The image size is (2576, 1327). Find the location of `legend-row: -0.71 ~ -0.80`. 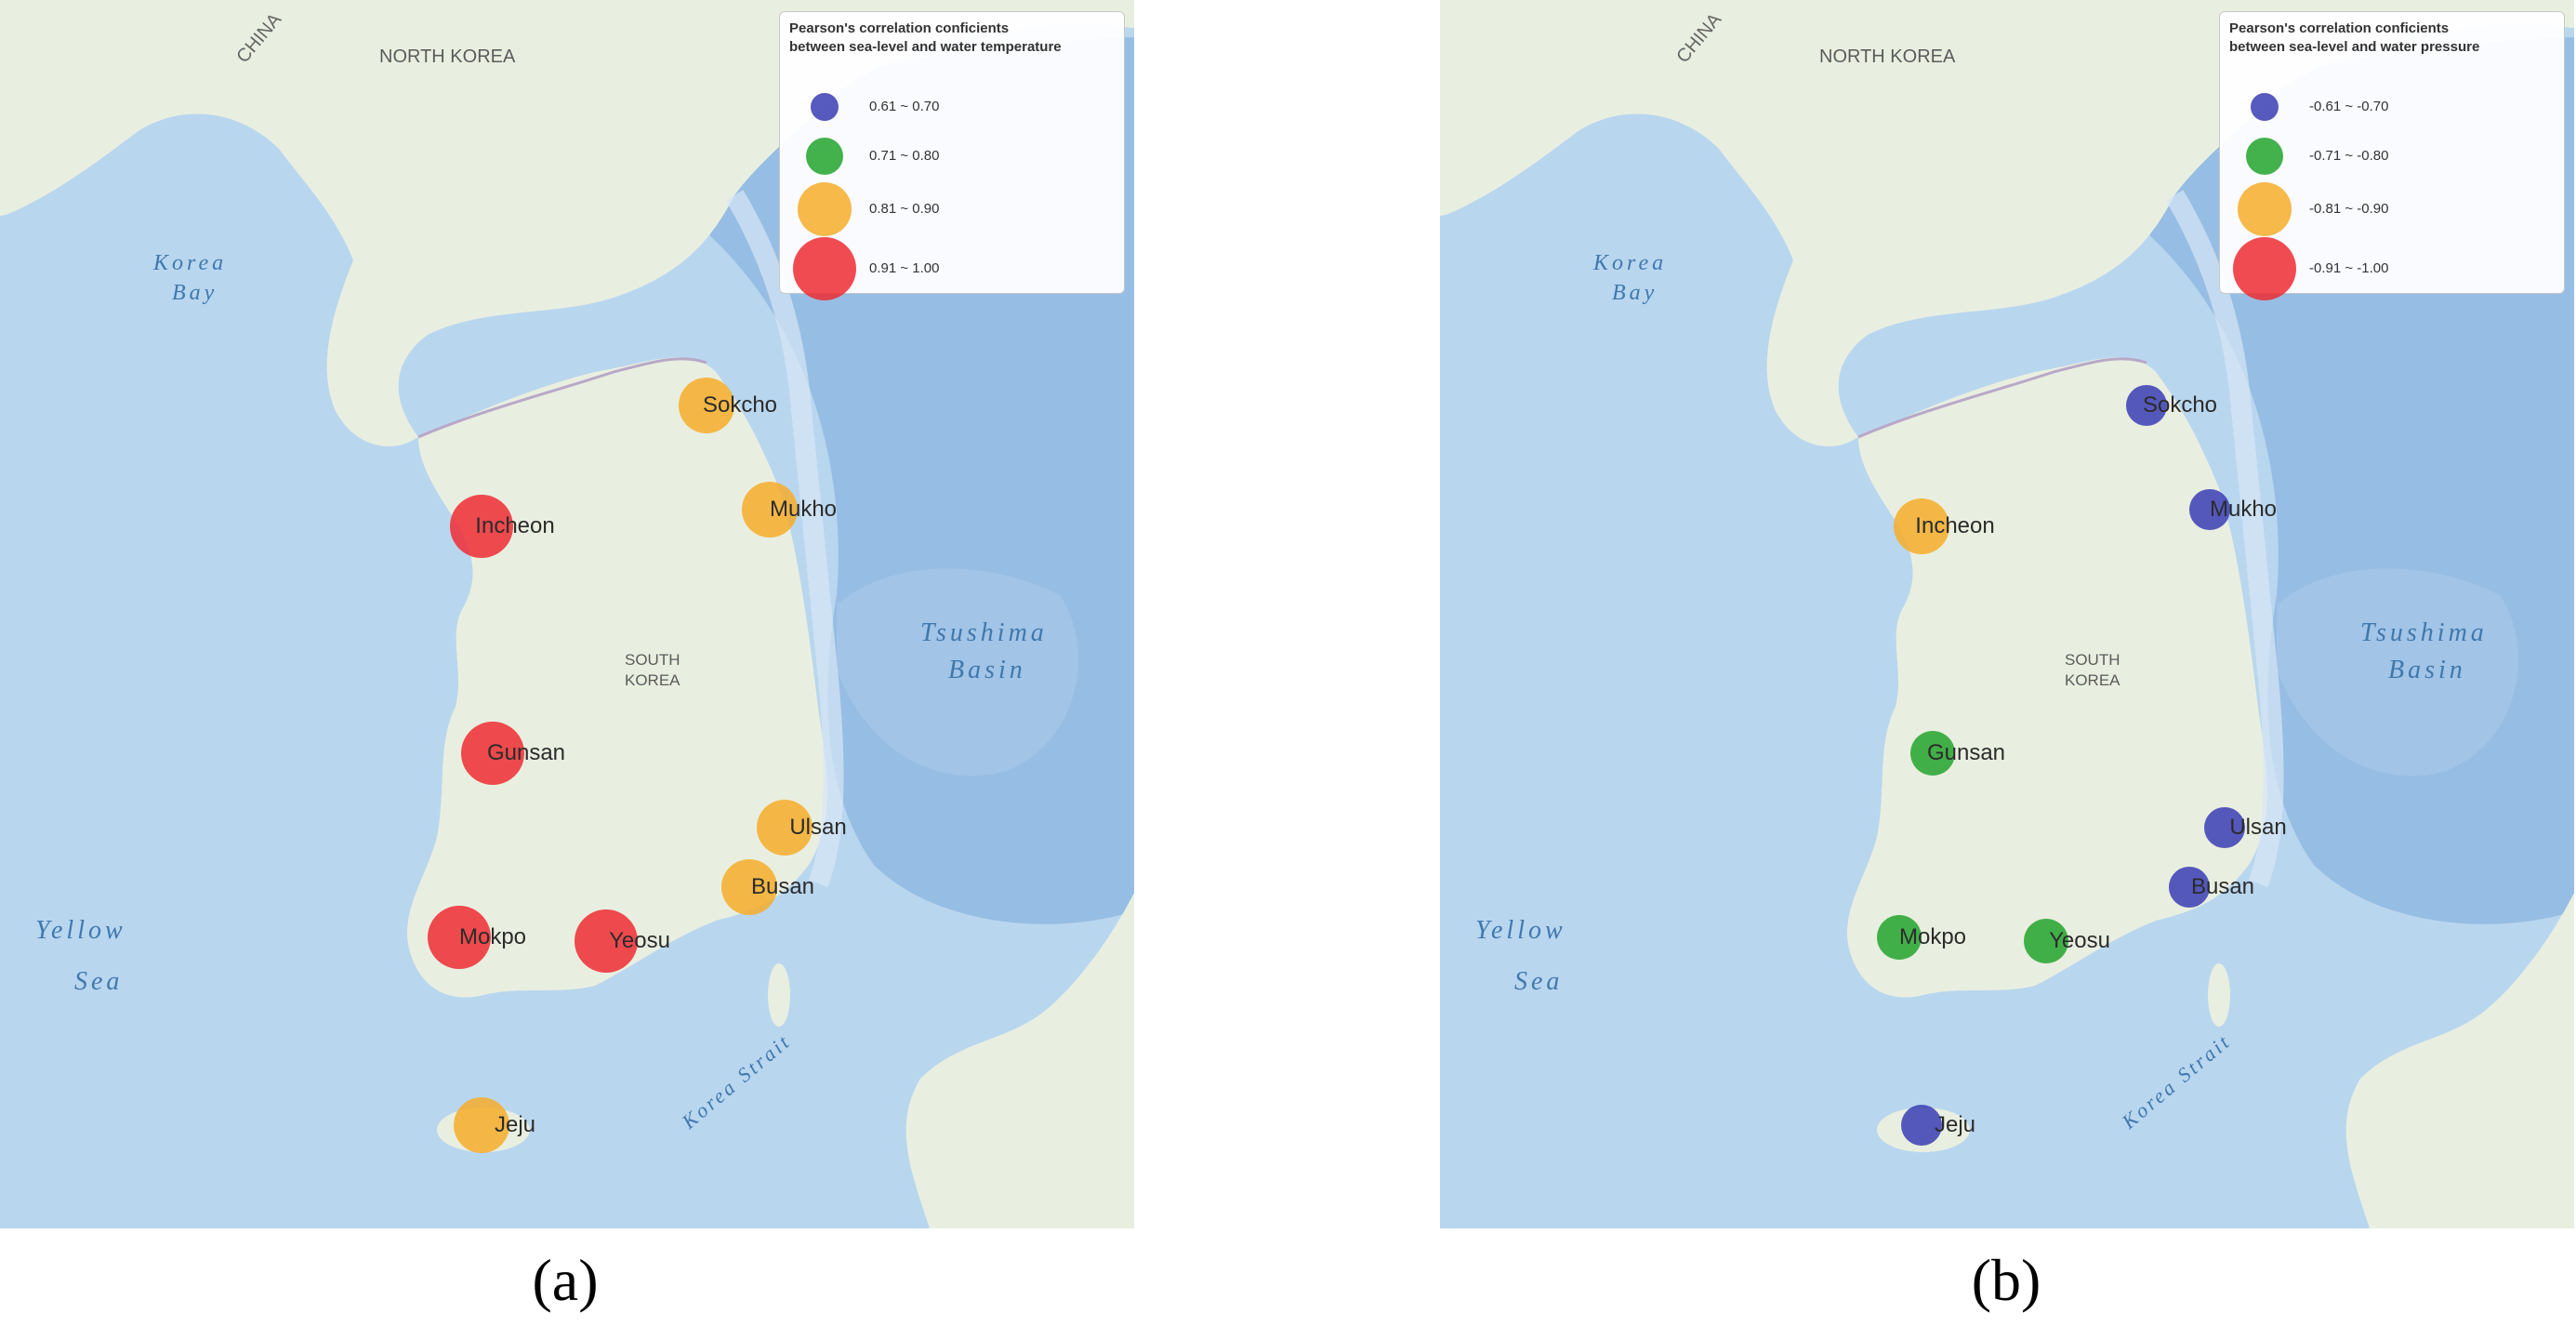

legend-row: -0.71 ~ -0.80 is located at coordinates (2392, 156).